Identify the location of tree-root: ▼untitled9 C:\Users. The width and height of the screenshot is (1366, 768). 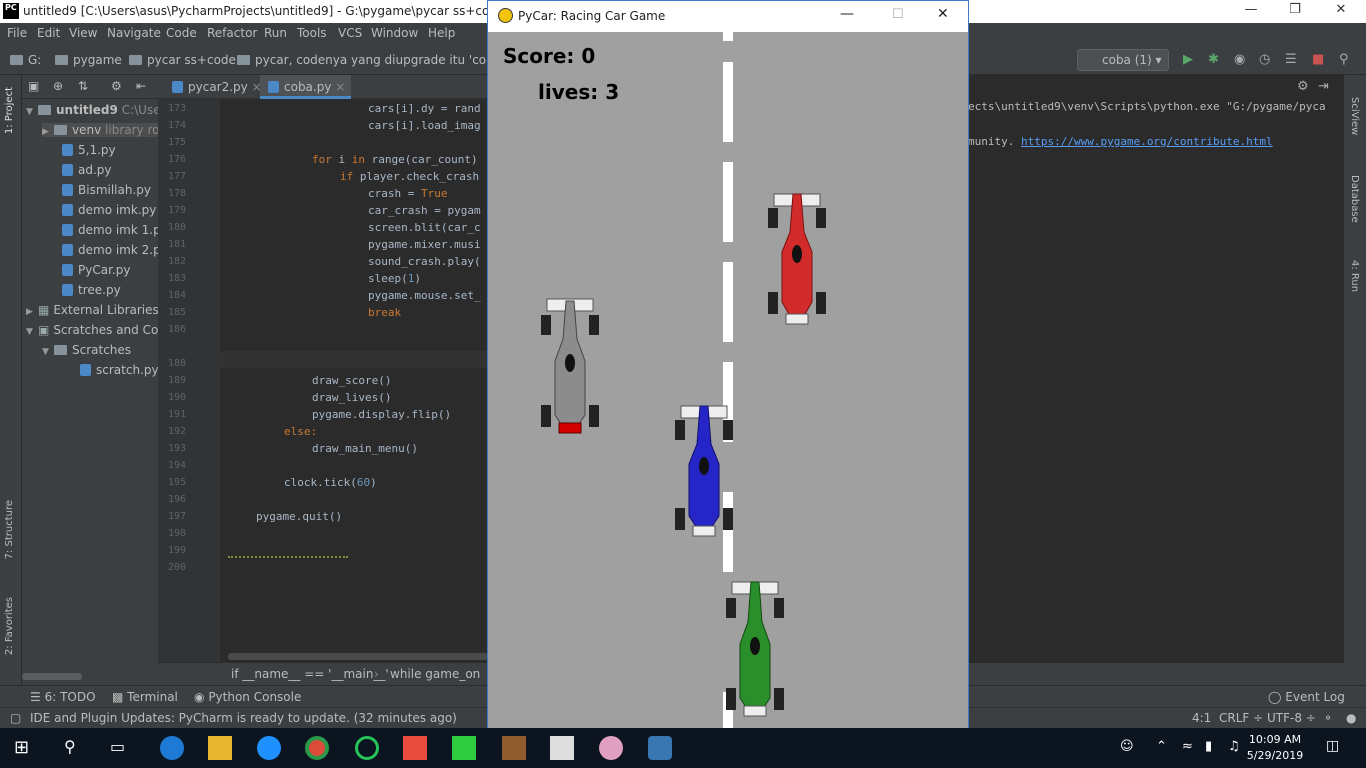
(92, 110).